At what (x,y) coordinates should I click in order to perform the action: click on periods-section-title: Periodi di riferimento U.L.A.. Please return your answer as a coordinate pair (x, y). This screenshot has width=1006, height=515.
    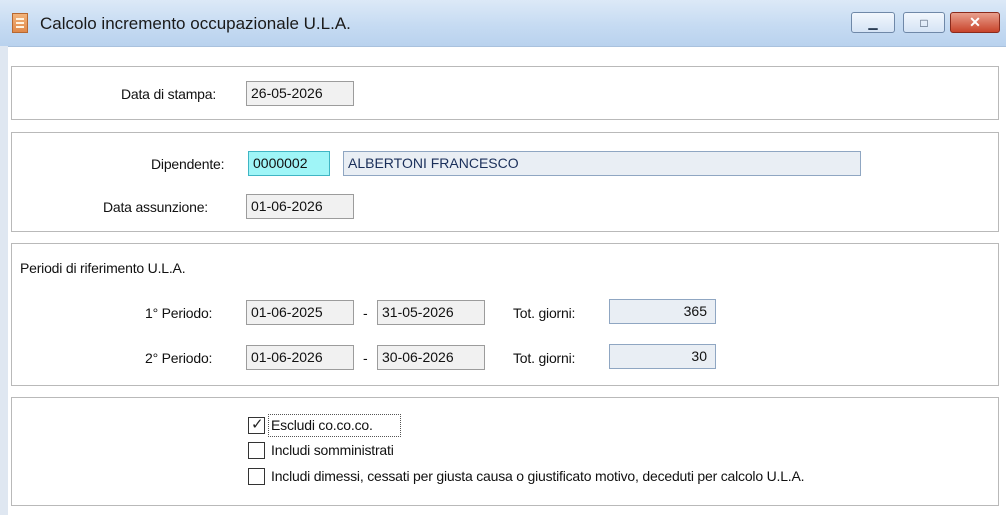
    Looking at the image, I should click on (103, 268).